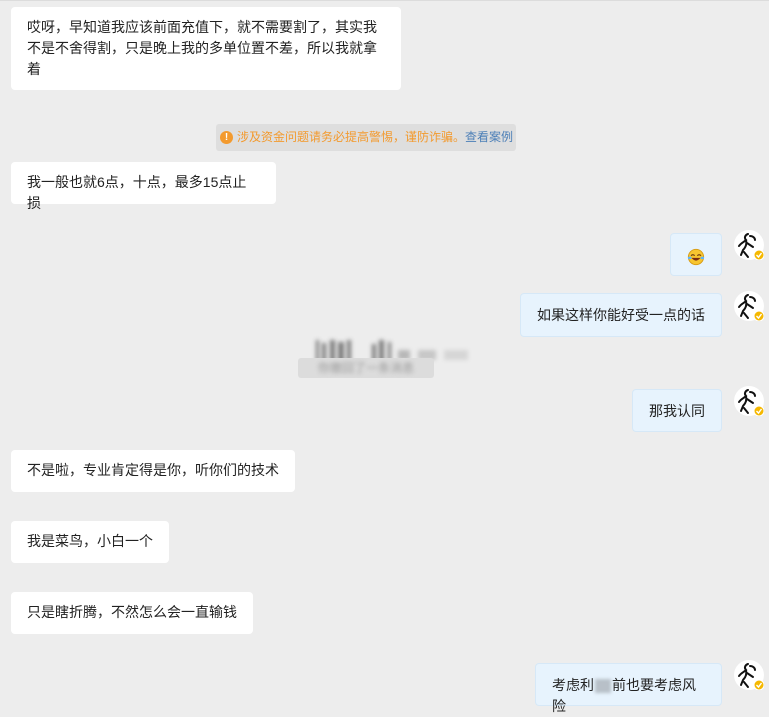 The image size is (769, 717). I want to click on message-text: 那我认同, so click(677, 411).